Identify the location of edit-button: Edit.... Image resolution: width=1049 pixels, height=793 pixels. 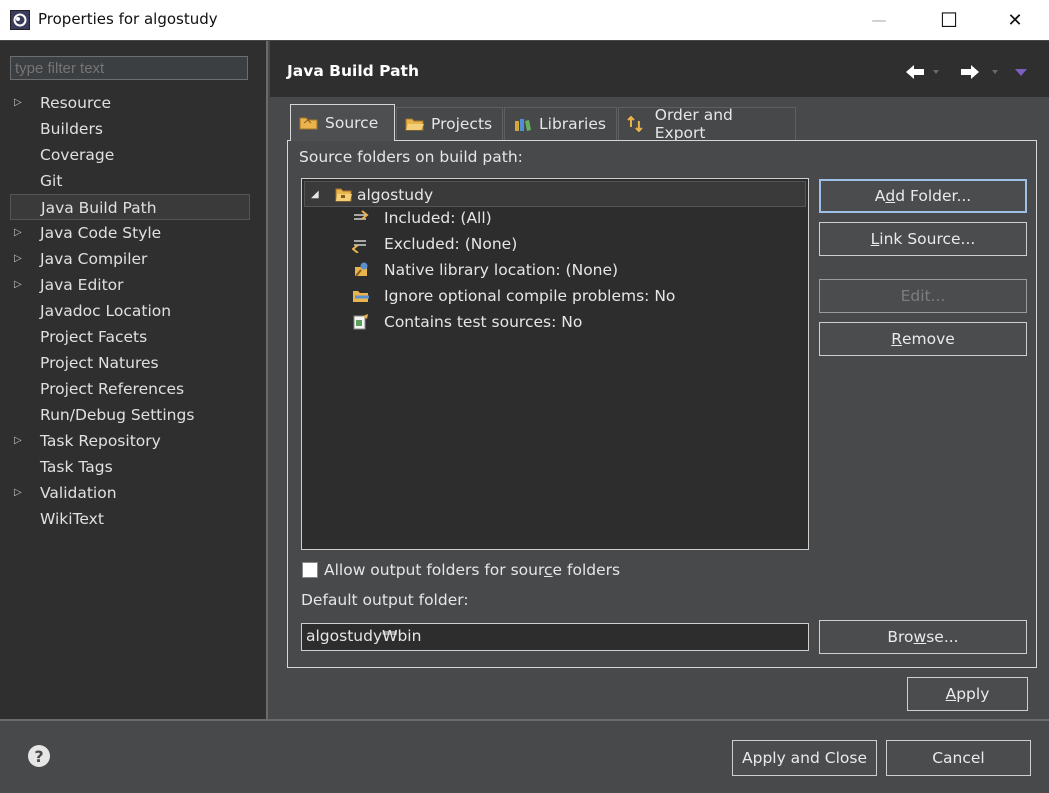
(923, 296).